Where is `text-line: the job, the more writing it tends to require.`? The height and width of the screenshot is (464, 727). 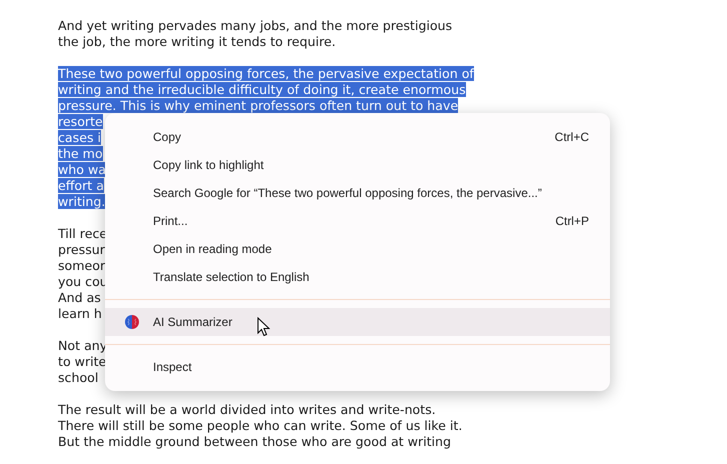
text-line: the job, the more writing it tends to require. is located at coordinates (197, 41).